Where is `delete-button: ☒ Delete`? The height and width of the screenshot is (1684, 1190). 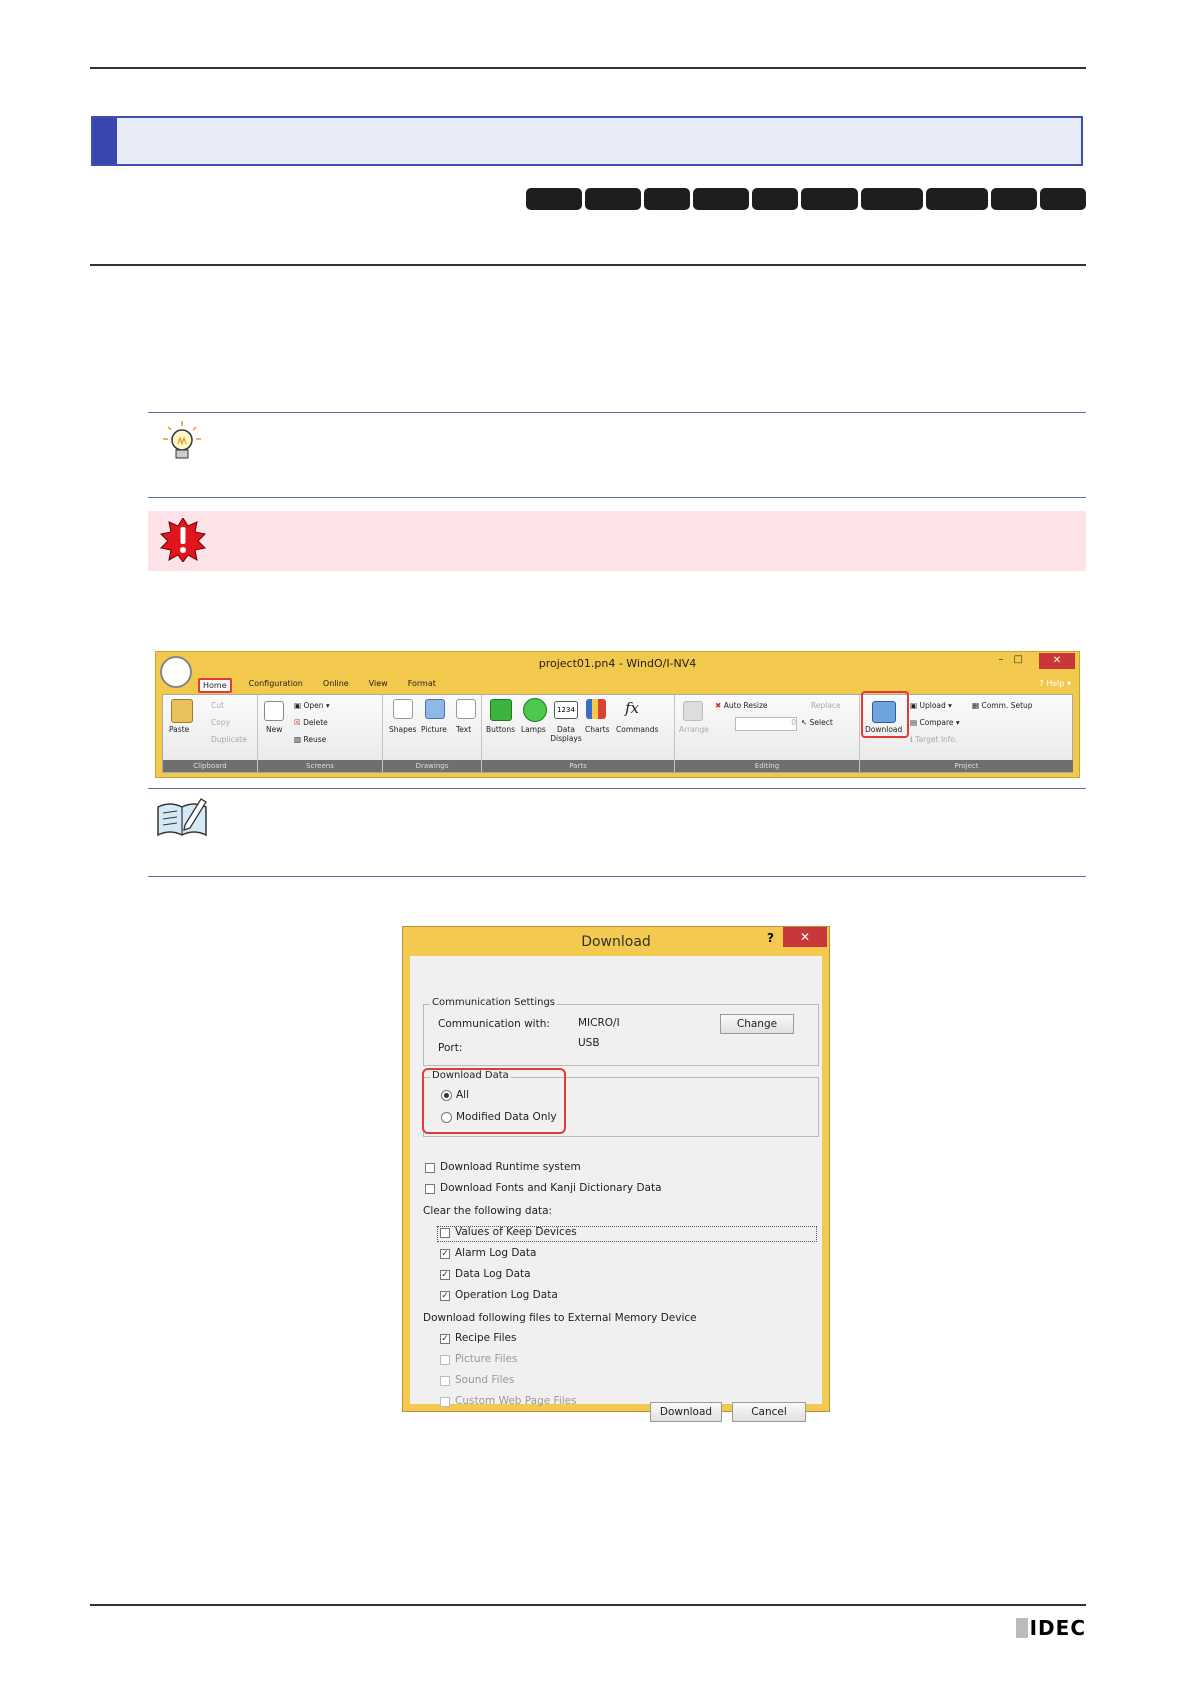 delete-button: ☒ Delete is located at coordinates (311, 722).